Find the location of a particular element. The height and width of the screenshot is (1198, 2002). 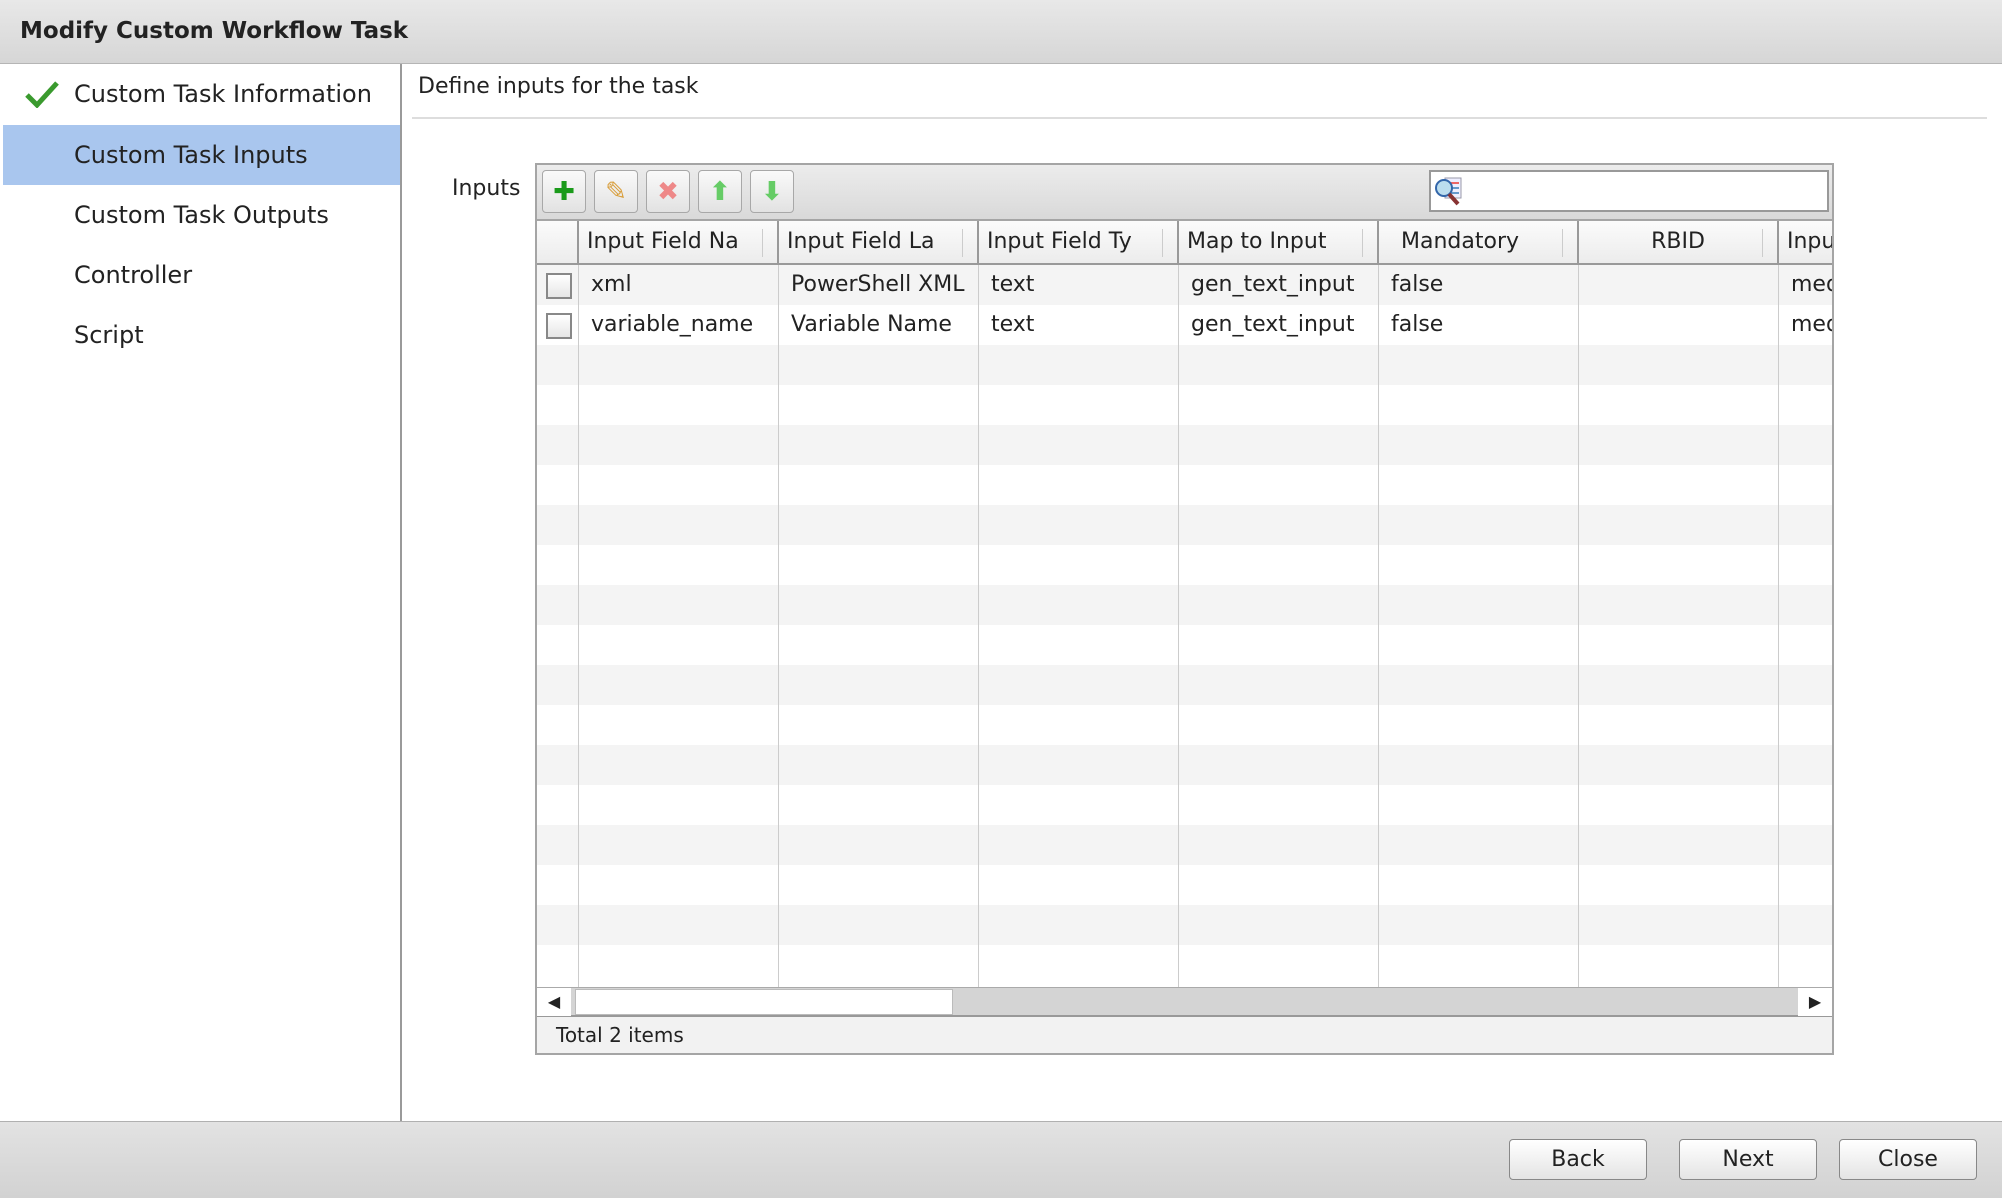

sidebar-item-custom-task-outputs: Custom Task Outputs is located at coordinates (201, 215).